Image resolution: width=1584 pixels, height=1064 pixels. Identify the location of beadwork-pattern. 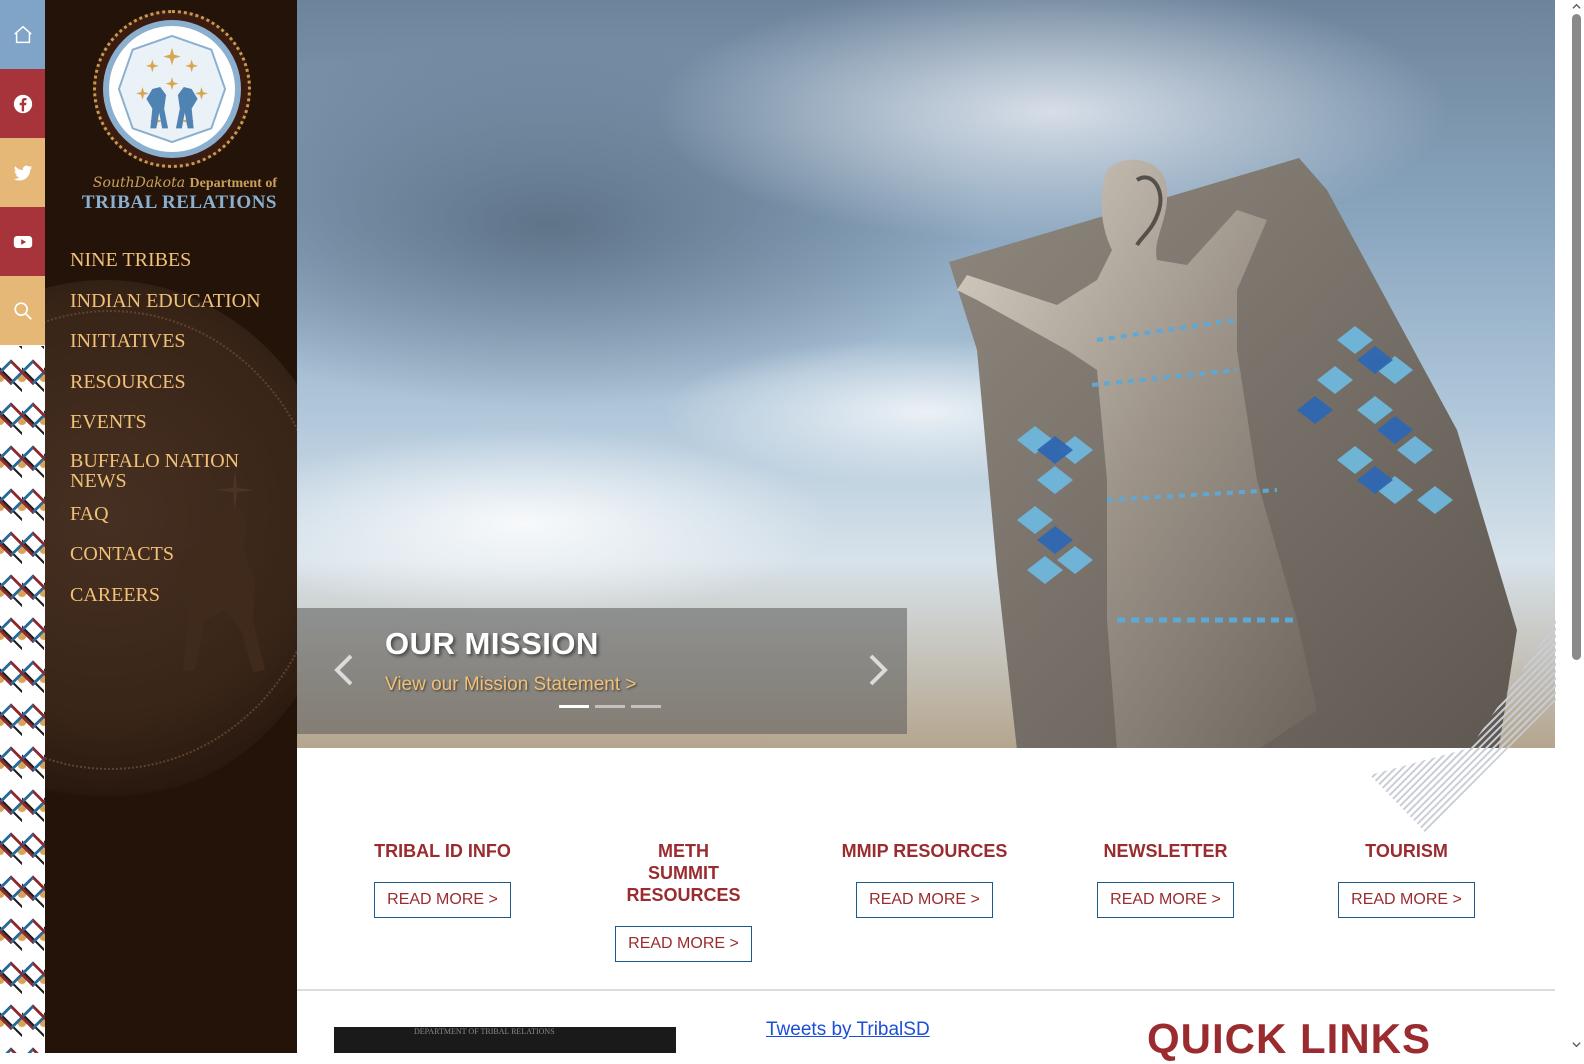
(22, 699).